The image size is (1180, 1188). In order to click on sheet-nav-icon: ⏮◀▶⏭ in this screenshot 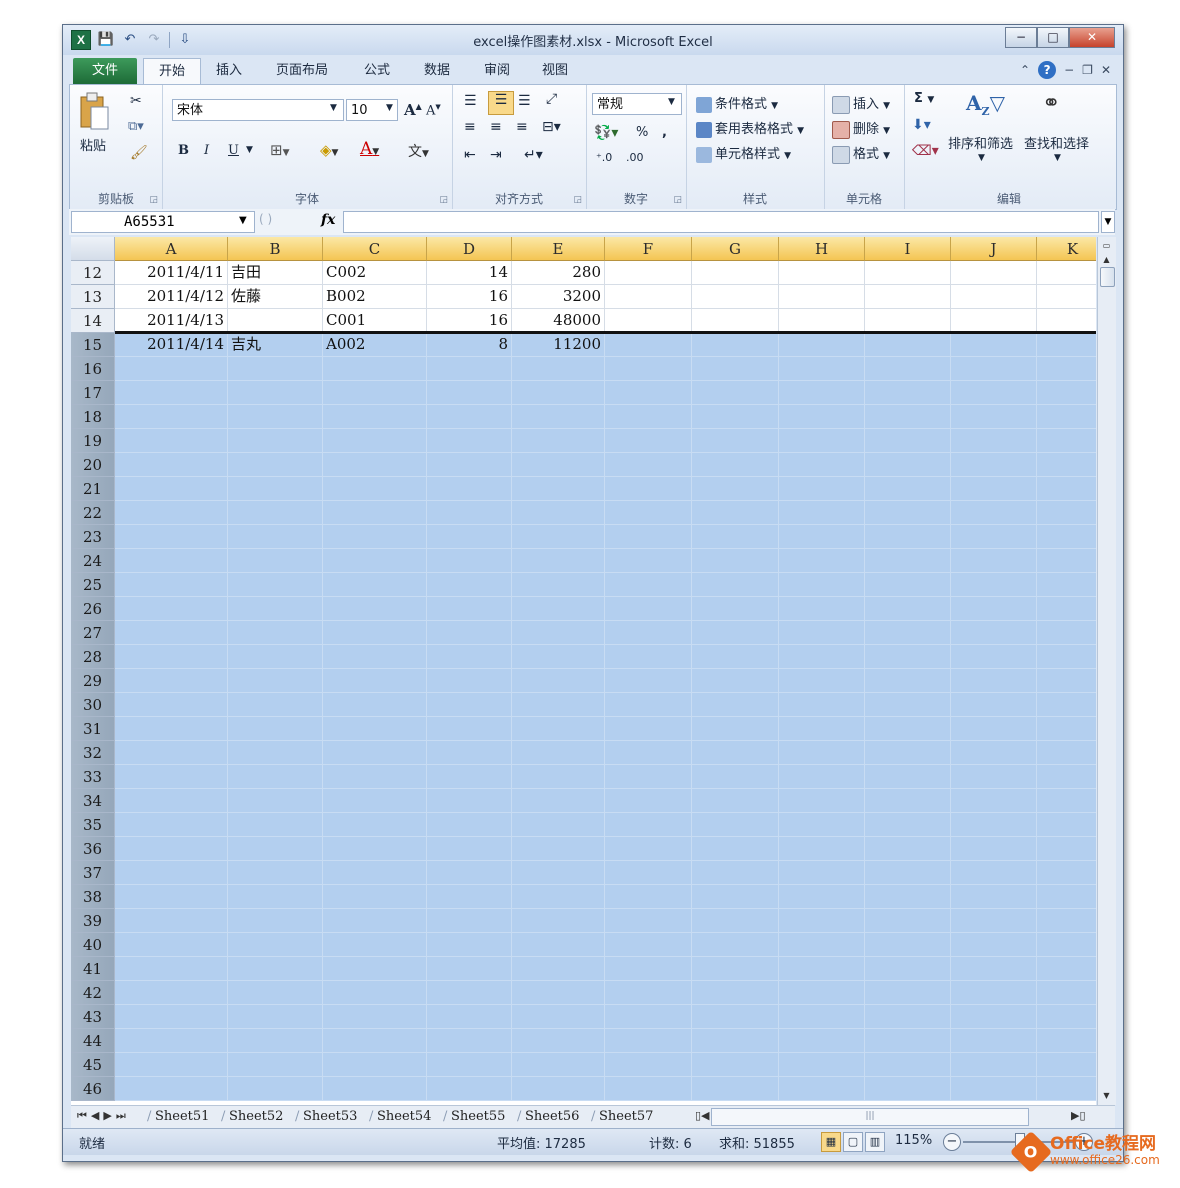, I will do `click(103, 1116)`.